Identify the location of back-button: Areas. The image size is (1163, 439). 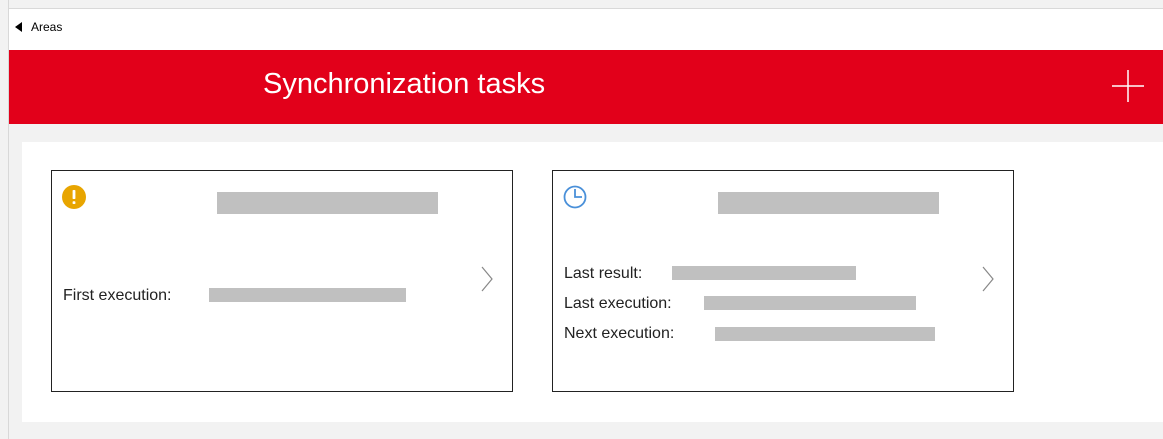
(38, 27).